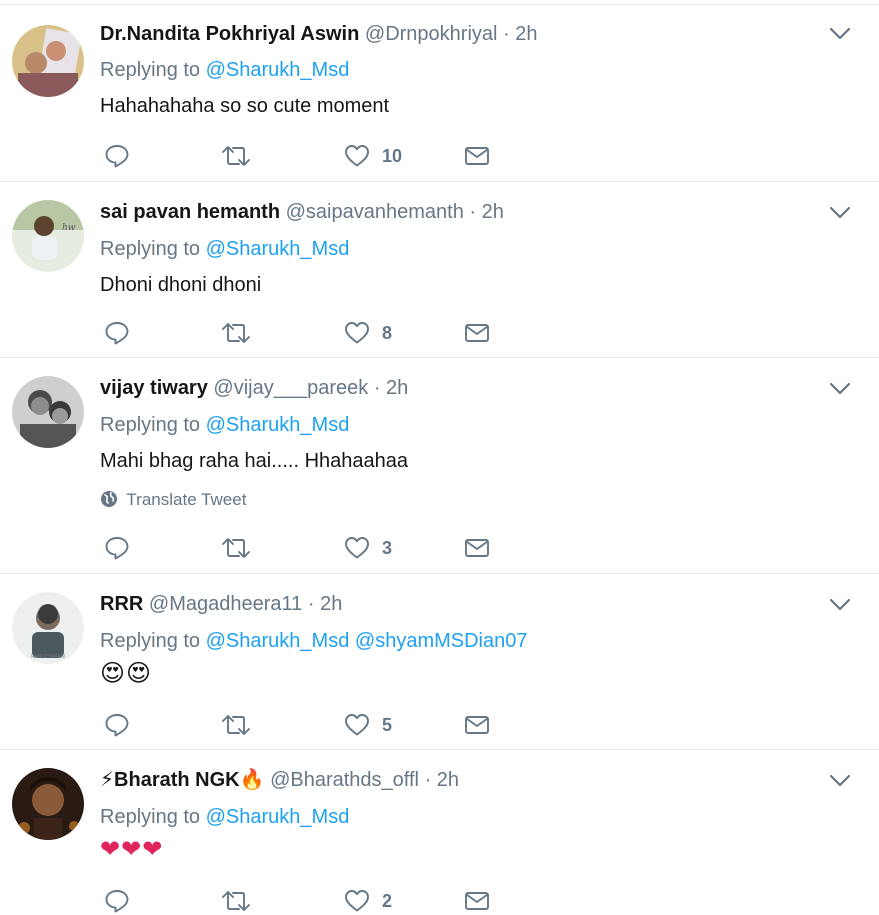  I want to click on avatar: hw, so click(48, 236).